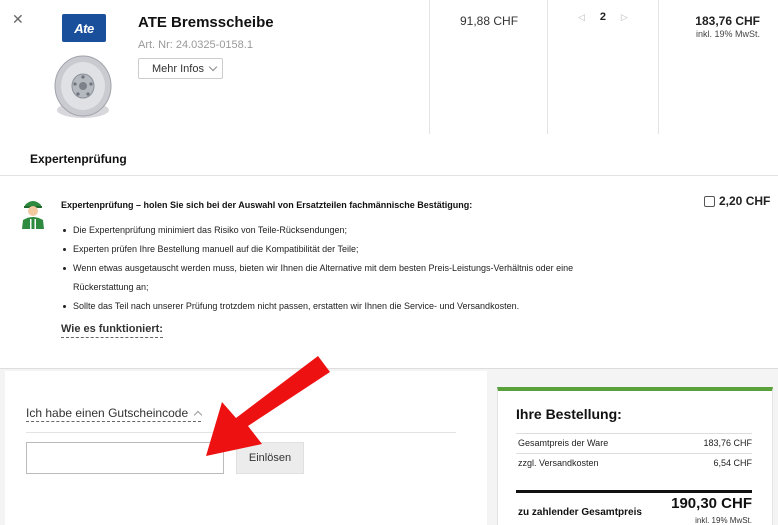 The height and width of the screenshot is (525, 778). I want to click on goods-price-row: Gesamtpreis der Ware 183,76 CHF, so click(635, 443).